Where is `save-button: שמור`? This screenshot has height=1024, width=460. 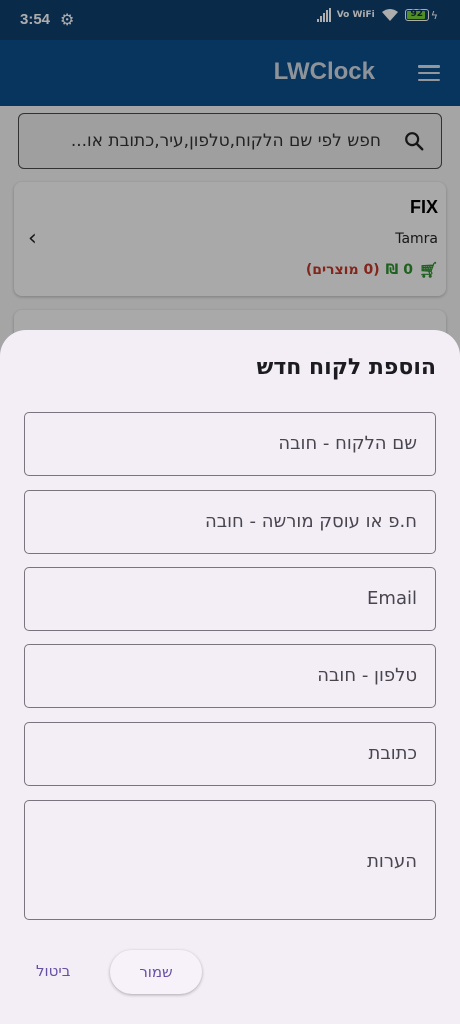
save-button: שמור is located at coordinates (156, 972).